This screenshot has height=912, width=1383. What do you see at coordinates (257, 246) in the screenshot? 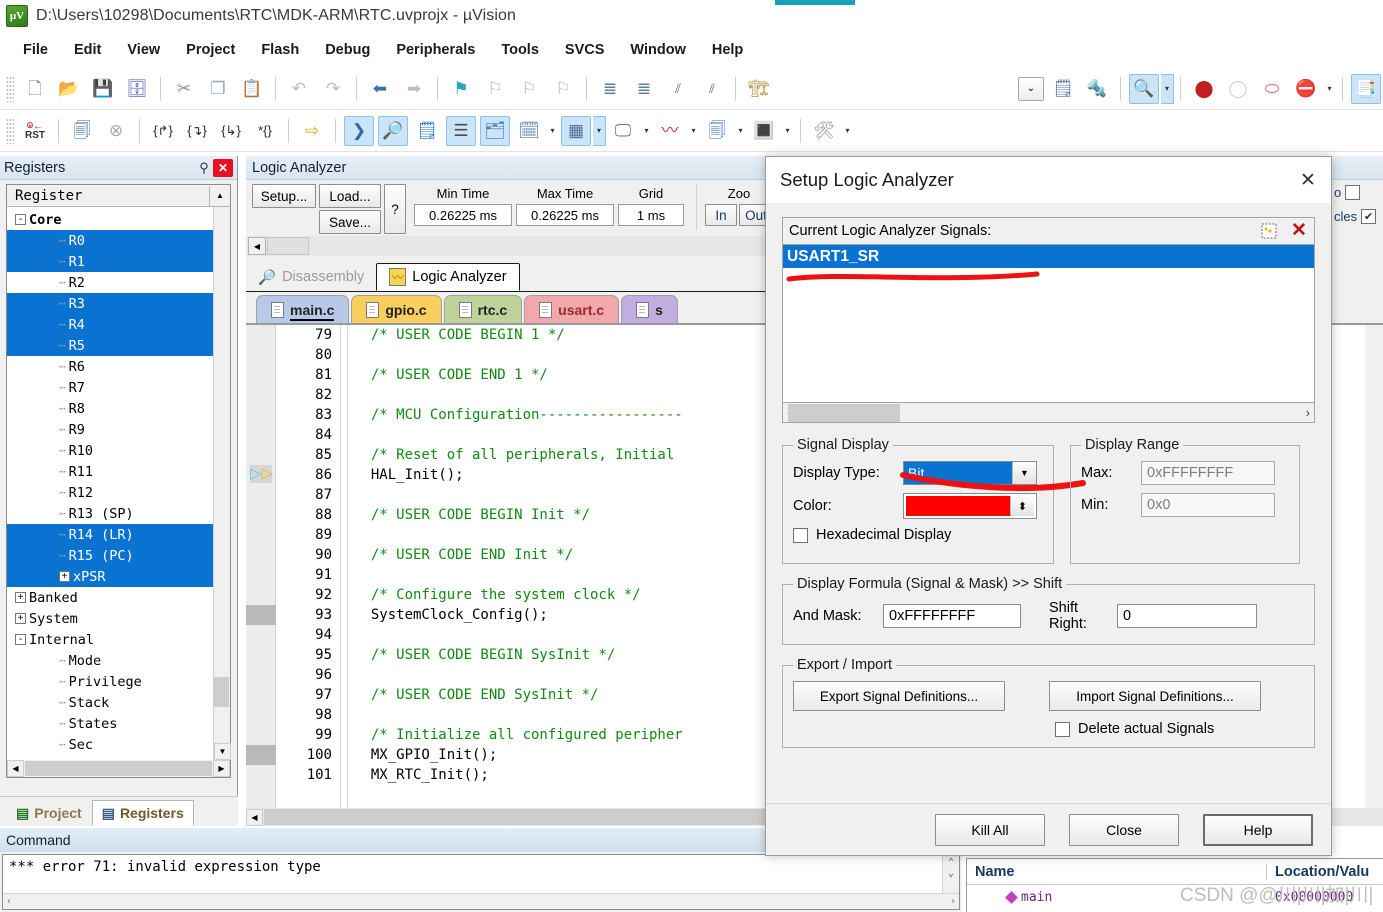
I see `la-scroll-left-button: ◀` at bounding box center [257, 246].